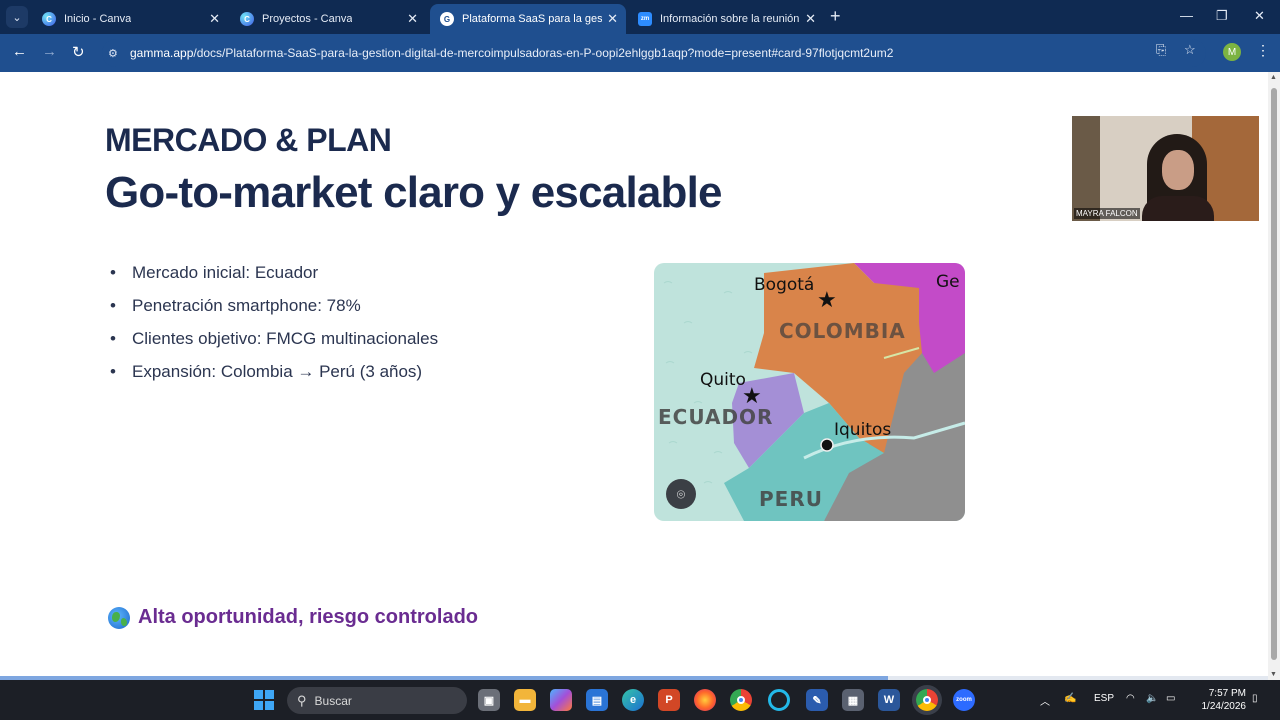 The width and height of the screenshot is (1280, 720). Describe the element at coordinates (1273, 674) in the screenshot. I see `scroll-down-icon: ▼` at that location.